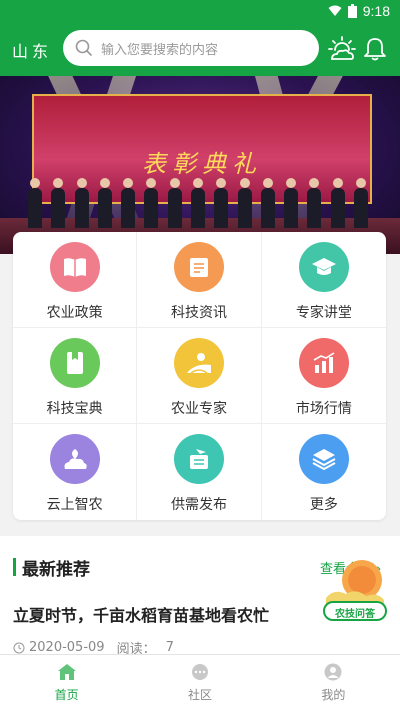 The image size is (400, 710). I want to click on user-icon, so click(333, 671).